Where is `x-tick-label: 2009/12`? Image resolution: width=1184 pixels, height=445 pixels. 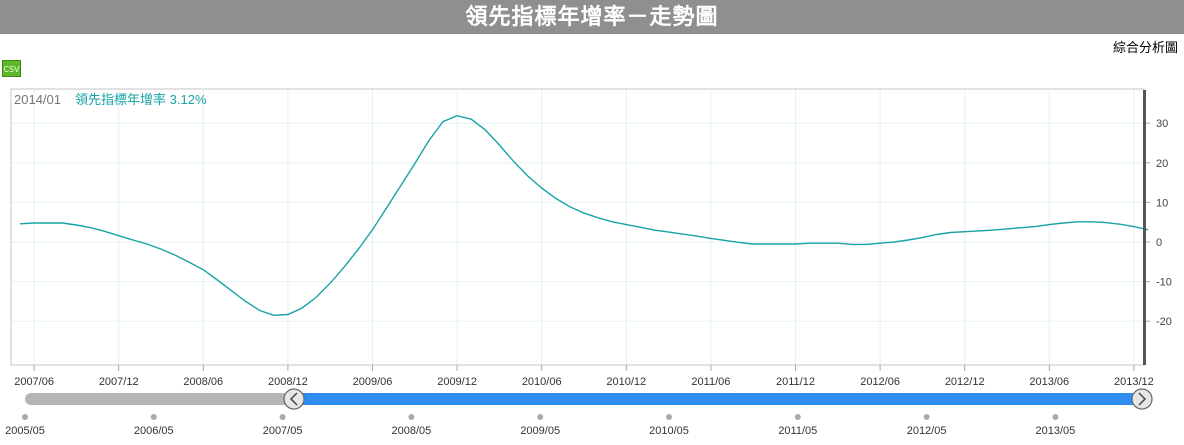
x-tick-label: 2009/12 is located at coordinates (457, 382).